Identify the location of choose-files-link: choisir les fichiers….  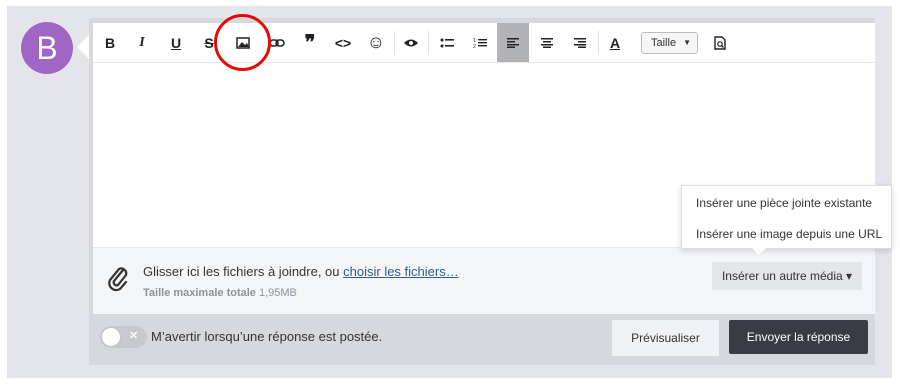
(401, 271).